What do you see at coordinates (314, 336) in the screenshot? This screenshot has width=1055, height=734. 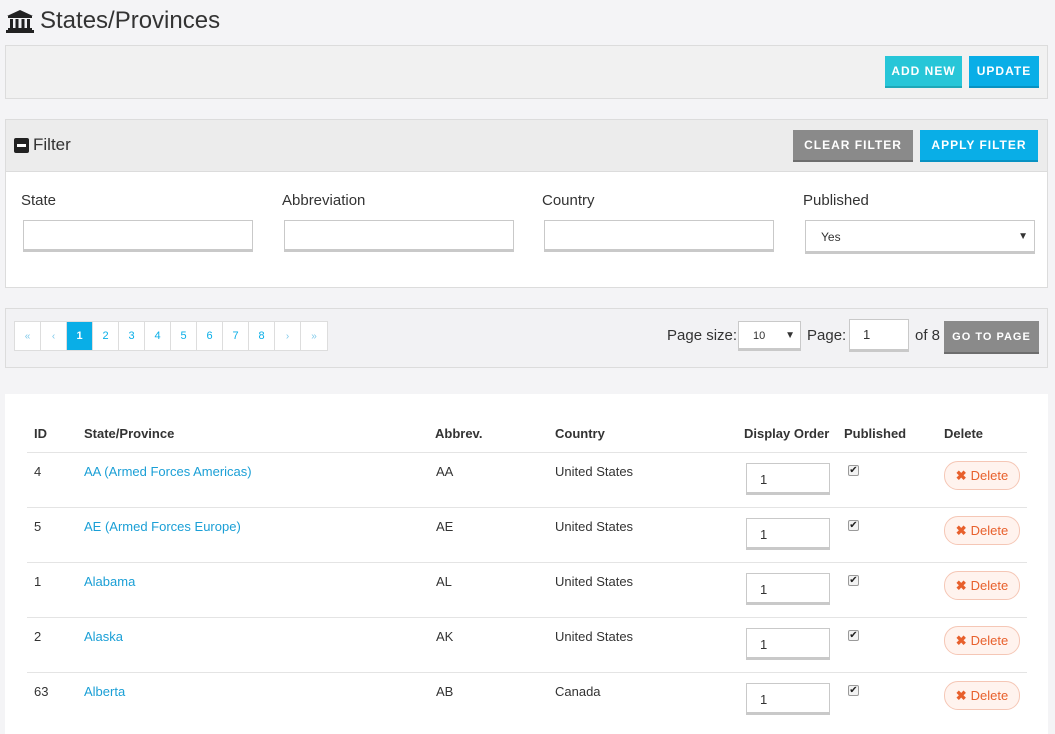 I see `last-page-button: »` at bounding box center [314, 336].